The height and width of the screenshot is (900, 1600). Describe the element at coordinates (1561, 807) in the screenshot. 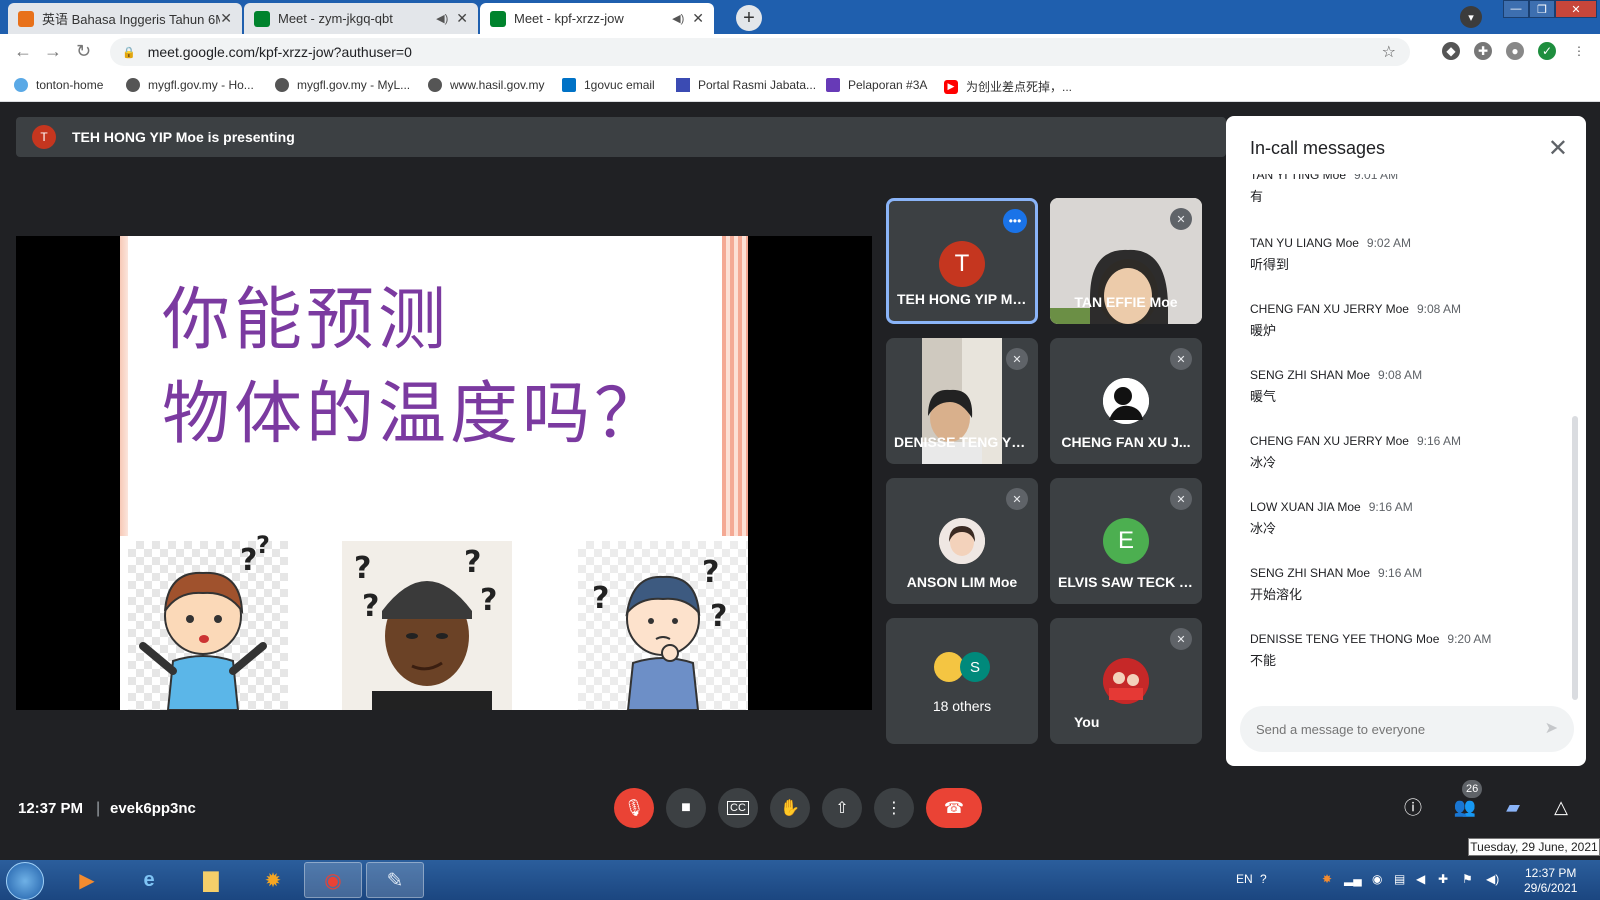

I see `activities-button: △` at that location.